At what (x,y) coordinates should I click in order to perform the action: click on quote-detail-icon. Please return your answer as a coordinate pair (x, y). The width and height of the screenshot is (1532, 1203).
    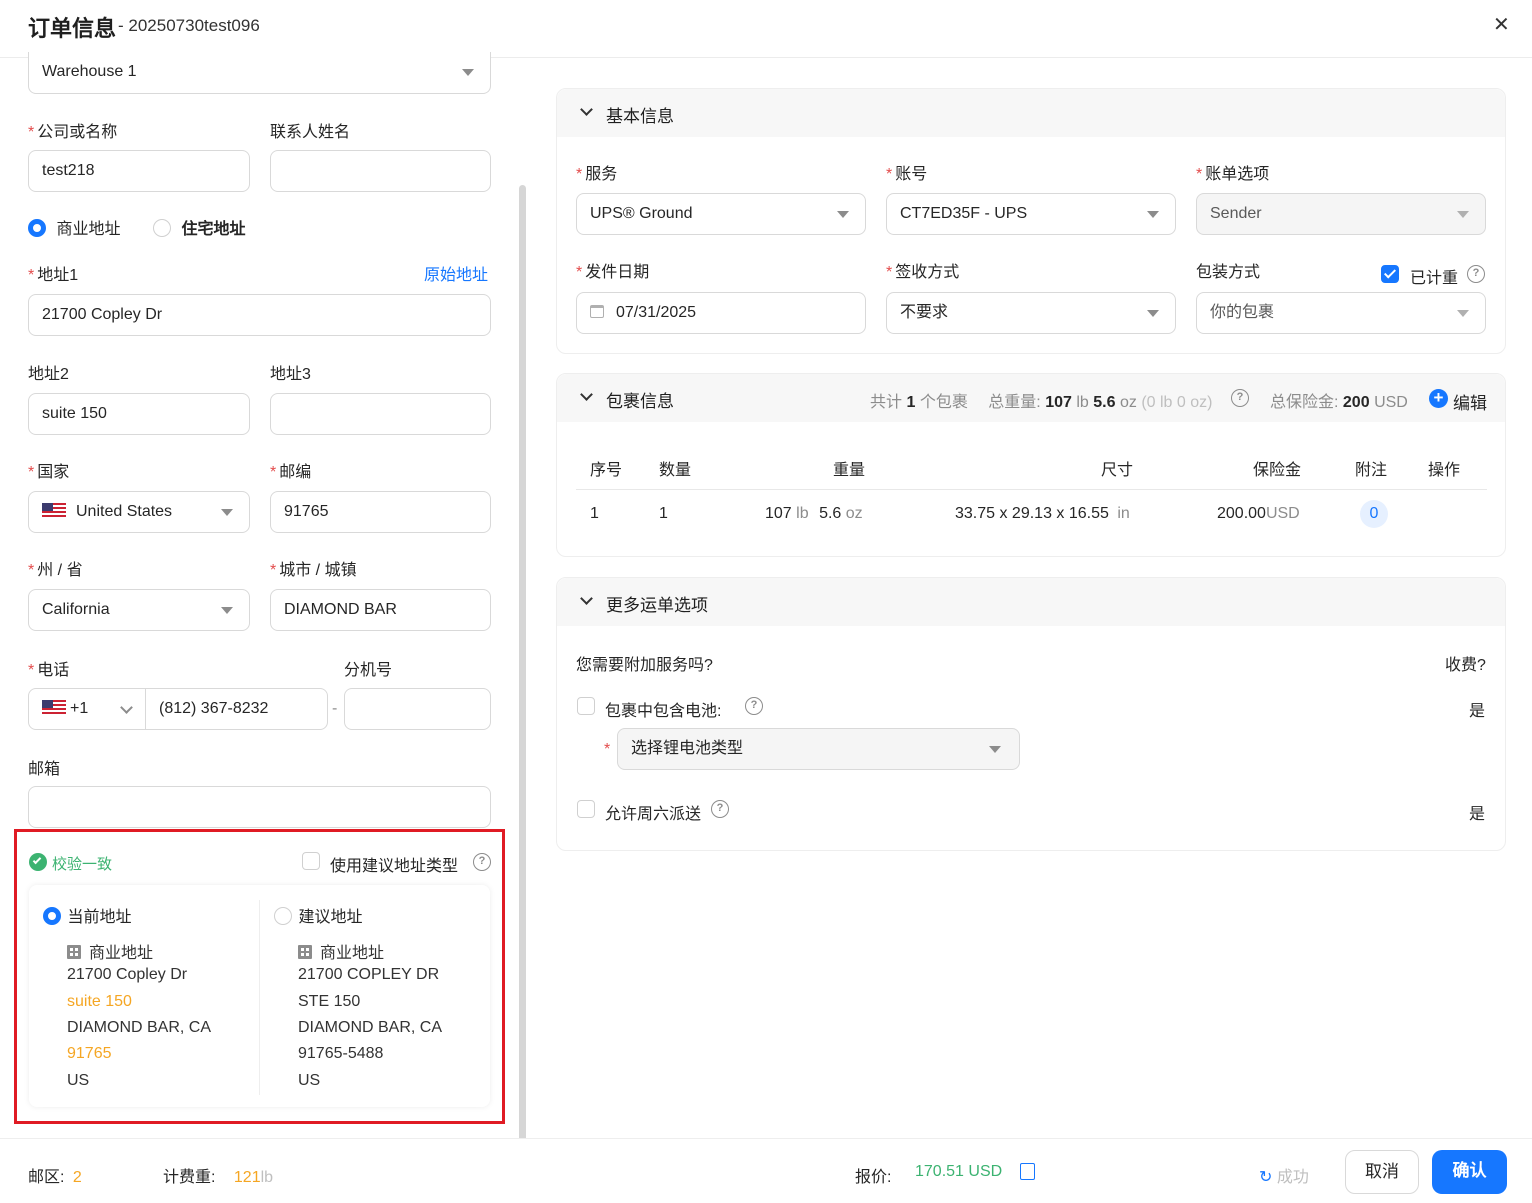
    Looking at the image, I should click on (1027, 1171).